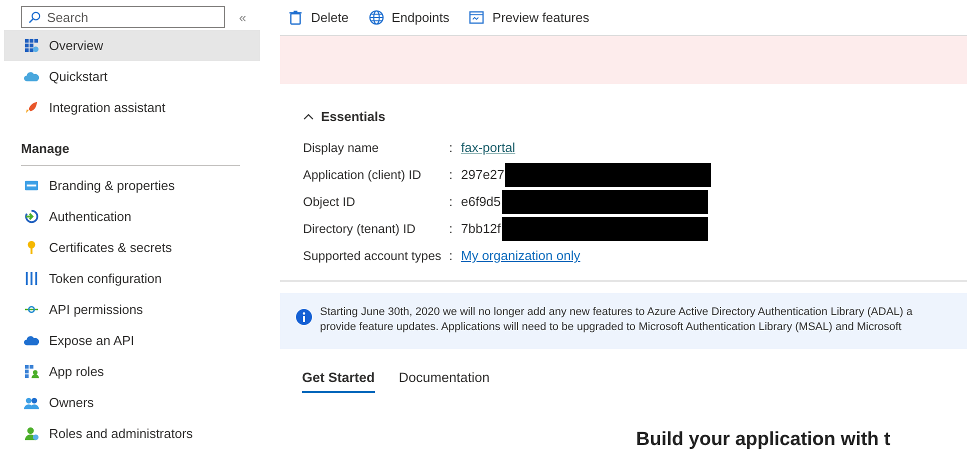 The width and height of the screenshot is (967, 450). I want to click on grid-icon, so click(31, 45).